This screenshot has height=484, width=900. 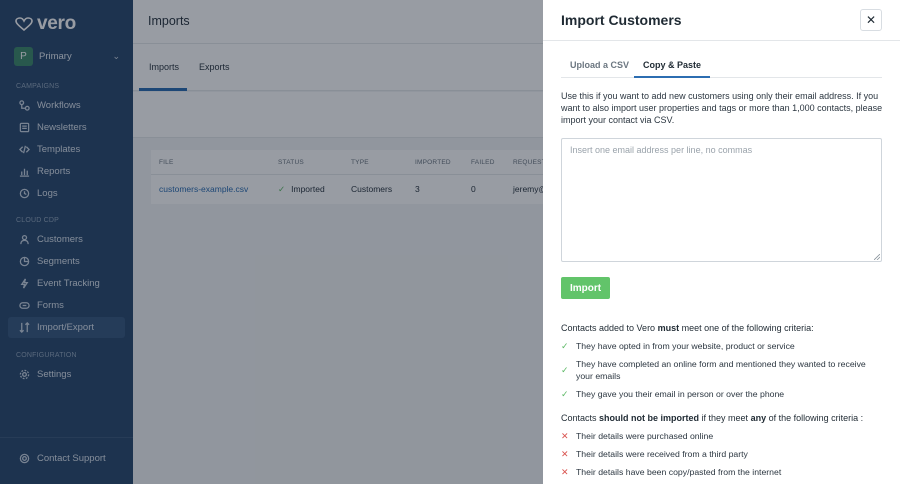 I want to click on import-button: Import, so click(x=585, y=288).